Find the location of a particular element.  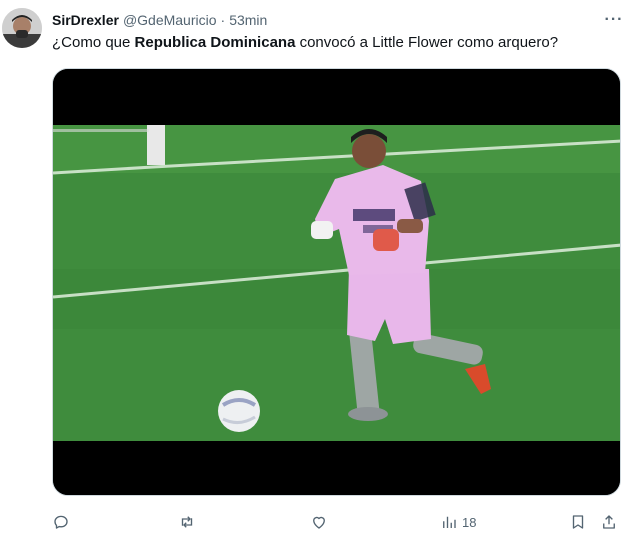

tweet-header: SirDrexler @GdeMauricio · 53min ··· is located at coordinates (339, 20).